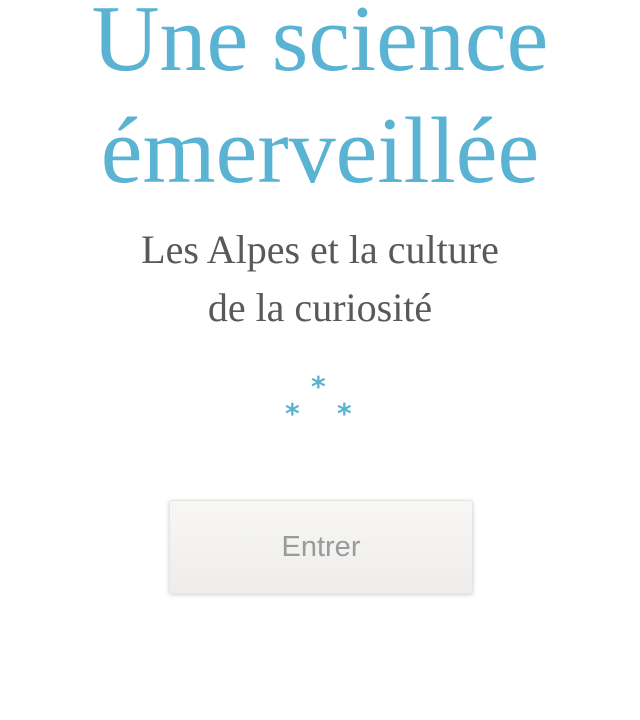 This screenshot has height=720, width=640. Describe the element at coordinates (321, 547) in the screenshot. I see `enter-button: Entrer` at that location.